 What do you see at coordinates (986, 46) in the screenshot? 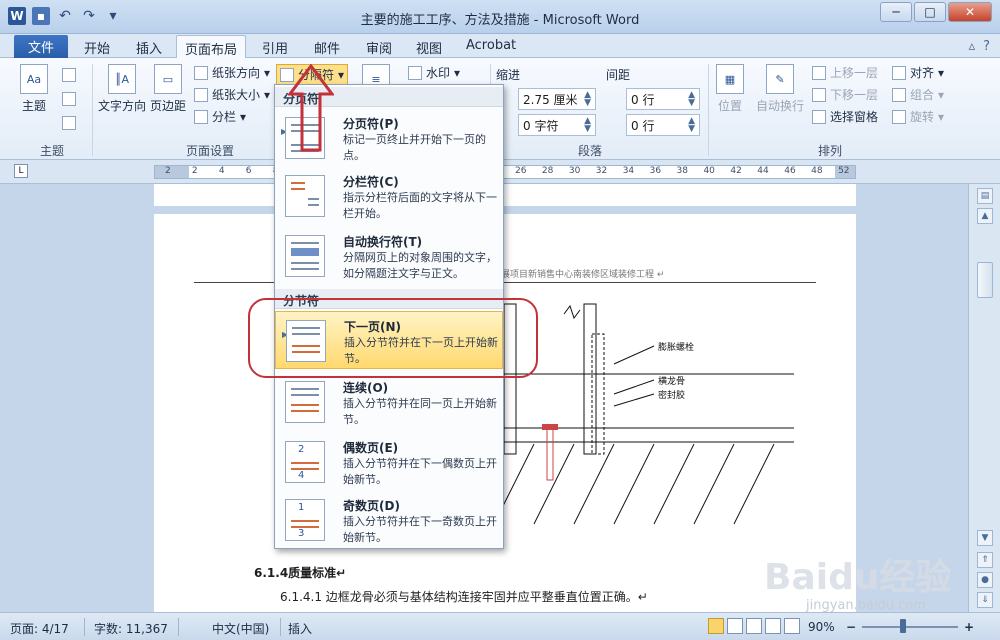
I see `help-icon: ?` at bounding box center [986, 46].